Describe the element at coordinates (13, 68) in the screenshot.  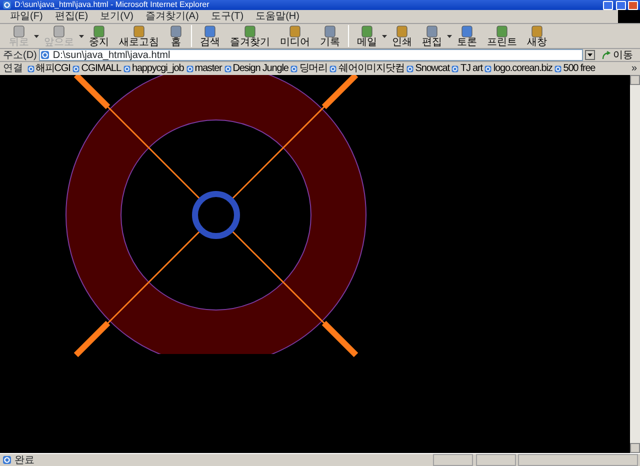
I see `links-label: 연결` at that location.